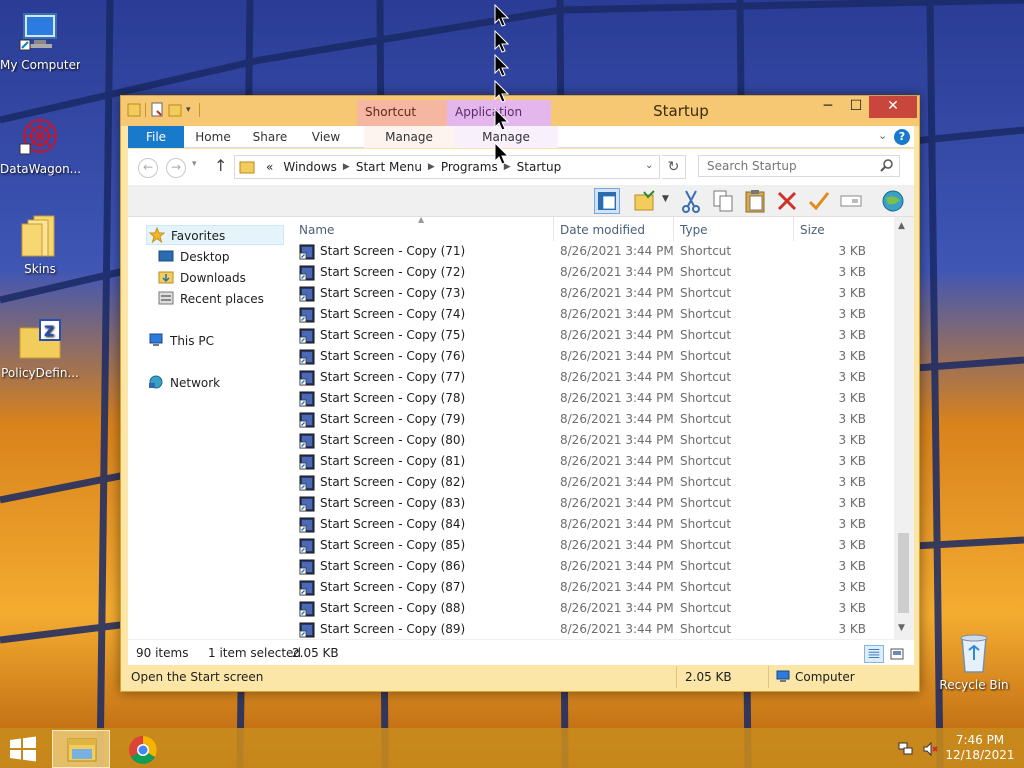 The height and width of the screenshot is (768, 1024). I want to click on column-header-type: Type, so click(694, 230).